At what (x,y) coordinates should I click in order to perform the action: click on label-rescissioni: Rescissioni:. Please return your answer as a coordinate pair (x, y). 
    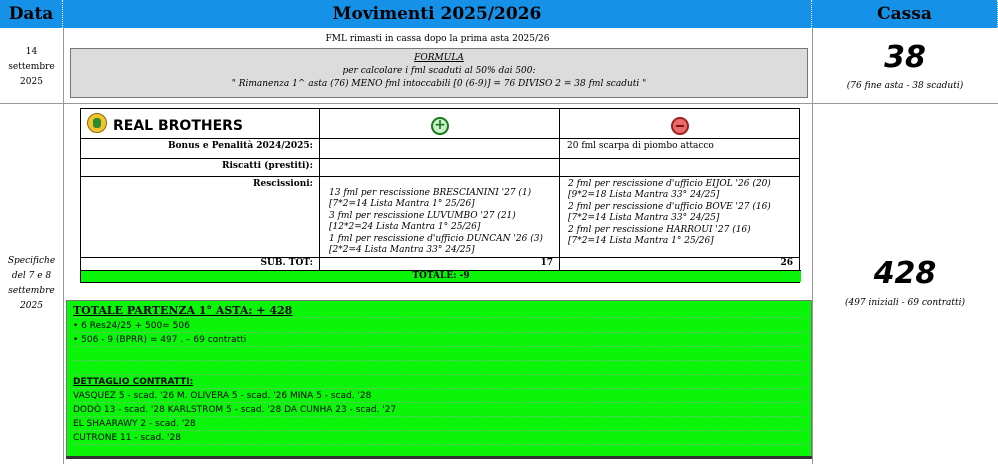
    Looking at the image, I should click on (282, 184).